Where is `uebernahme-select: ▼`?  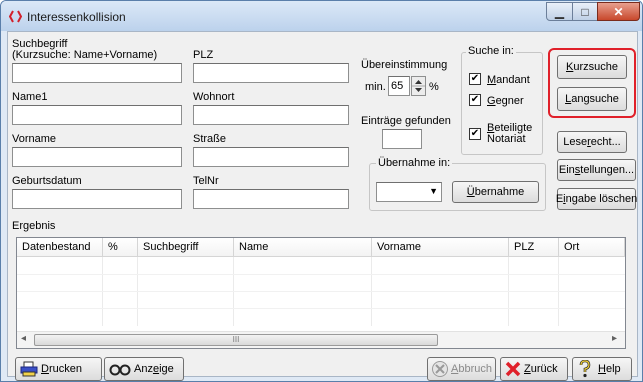 uebernahme-select: ▼ is located at coordinates (409, 192).